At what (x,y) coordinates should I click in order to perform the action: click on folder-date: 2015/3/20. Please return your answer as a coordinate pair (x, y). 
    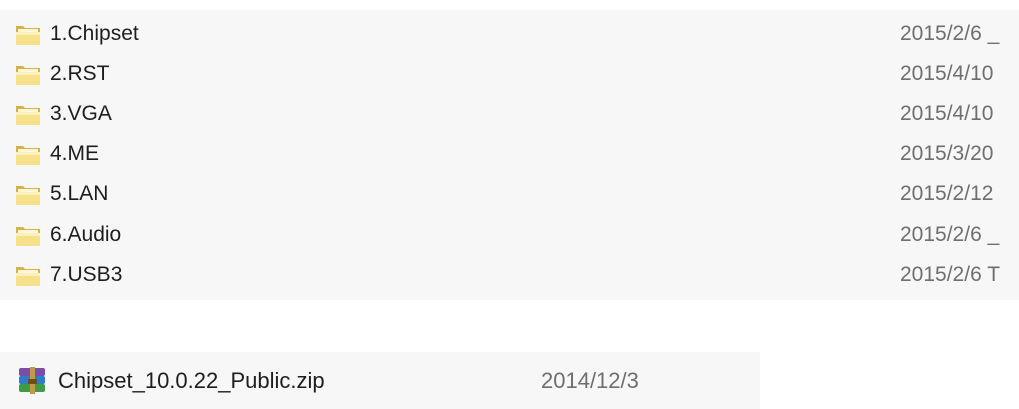
    Looking at the image, I should click on (947, 153).